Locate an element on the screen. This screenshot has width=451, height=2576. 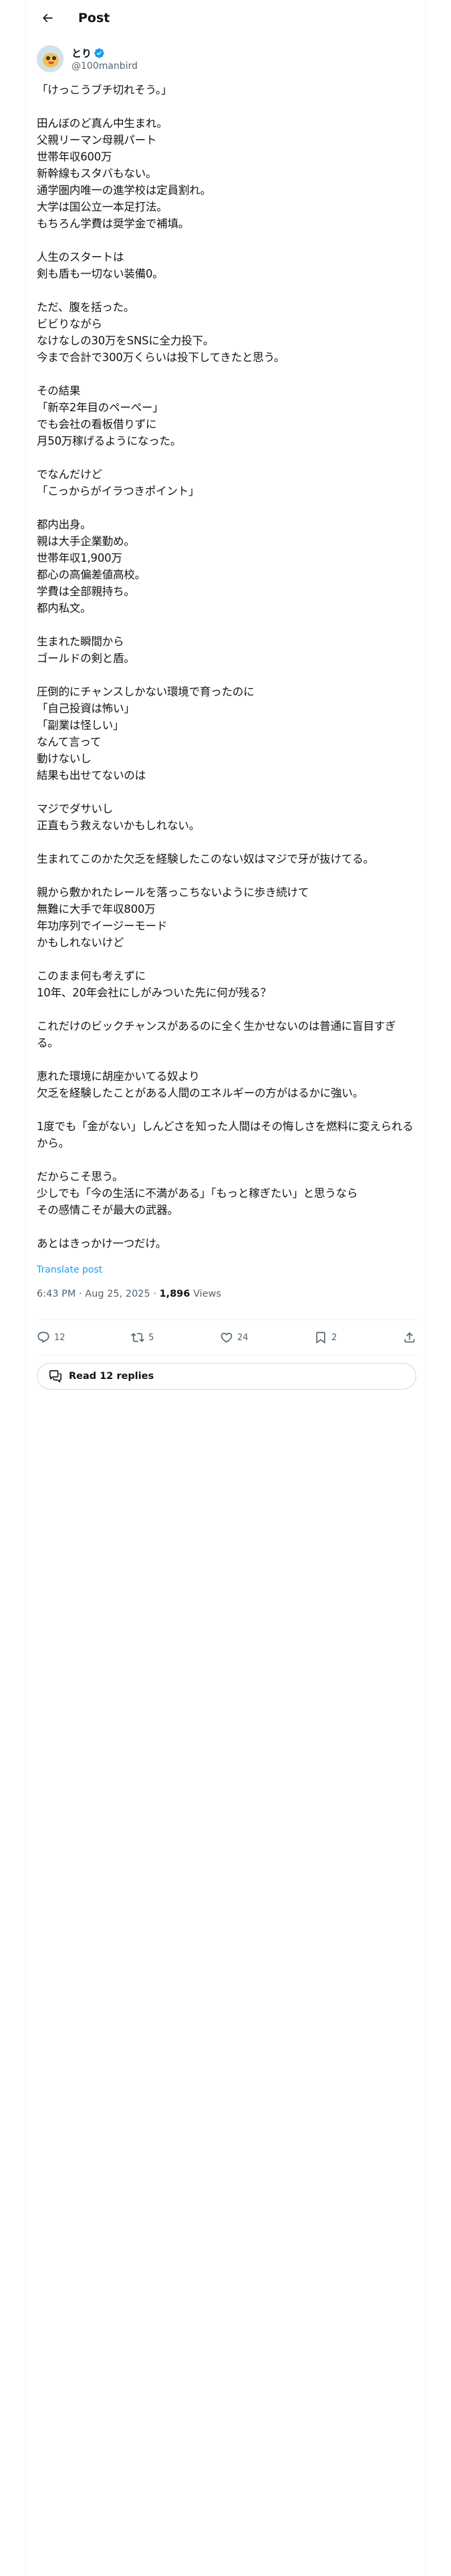
page-title: Post is located at coordinates (94, 17).